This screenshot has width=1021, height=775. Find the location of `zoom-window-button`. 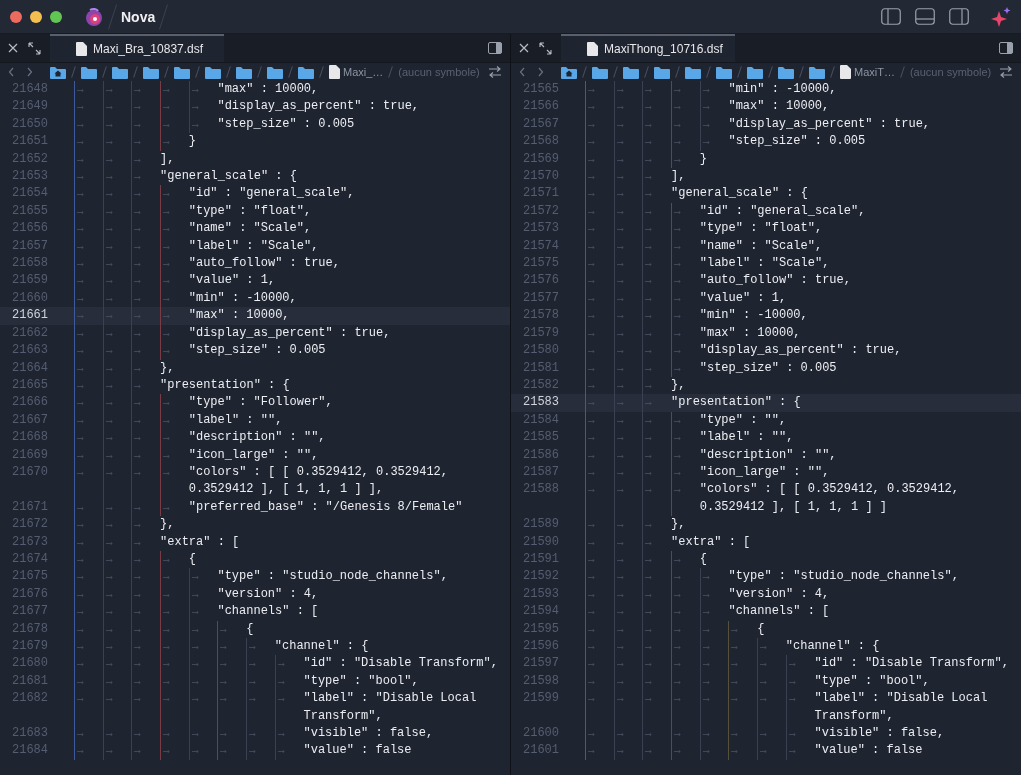

zoom-window-button is located at coordinates (56, 16).